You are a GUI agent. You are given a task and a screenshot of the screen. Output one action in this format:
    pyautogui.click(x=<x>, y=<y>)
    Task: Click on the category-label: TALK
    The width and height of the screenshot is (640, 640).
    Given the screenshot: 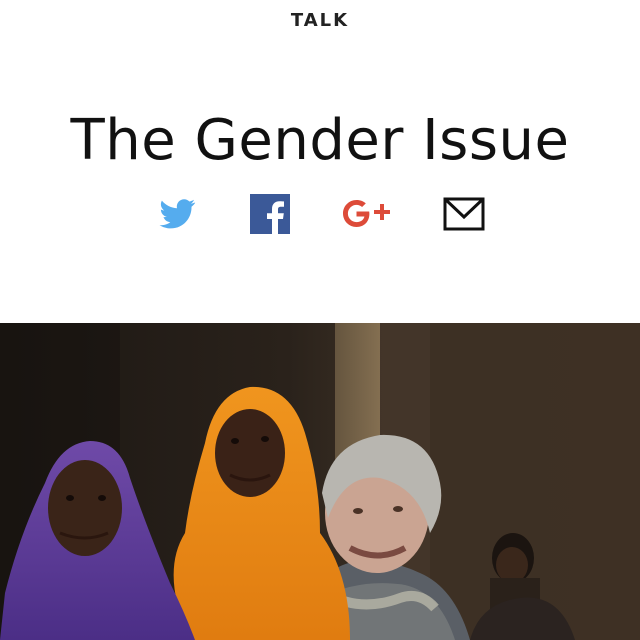 What is the action you would take?
    pyautogui.click(x=320, y=20)
    